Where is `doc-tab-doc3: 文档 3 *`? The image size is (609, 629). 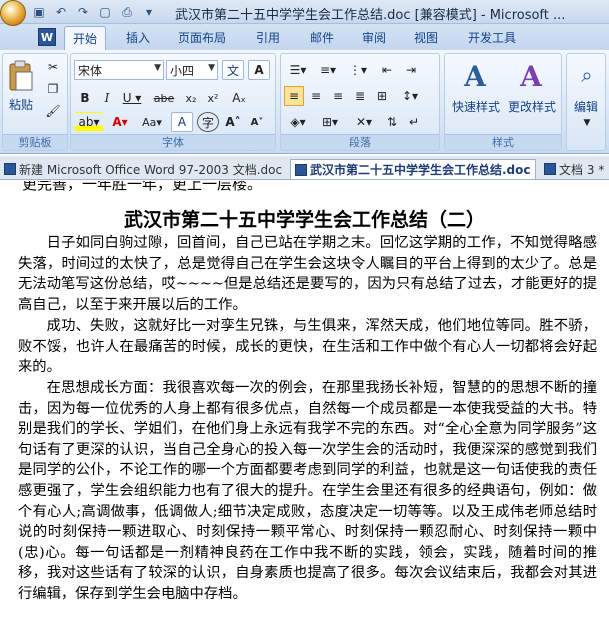
doc-tab-doc3: 文档 3 * is located at coordinates (574, 169).